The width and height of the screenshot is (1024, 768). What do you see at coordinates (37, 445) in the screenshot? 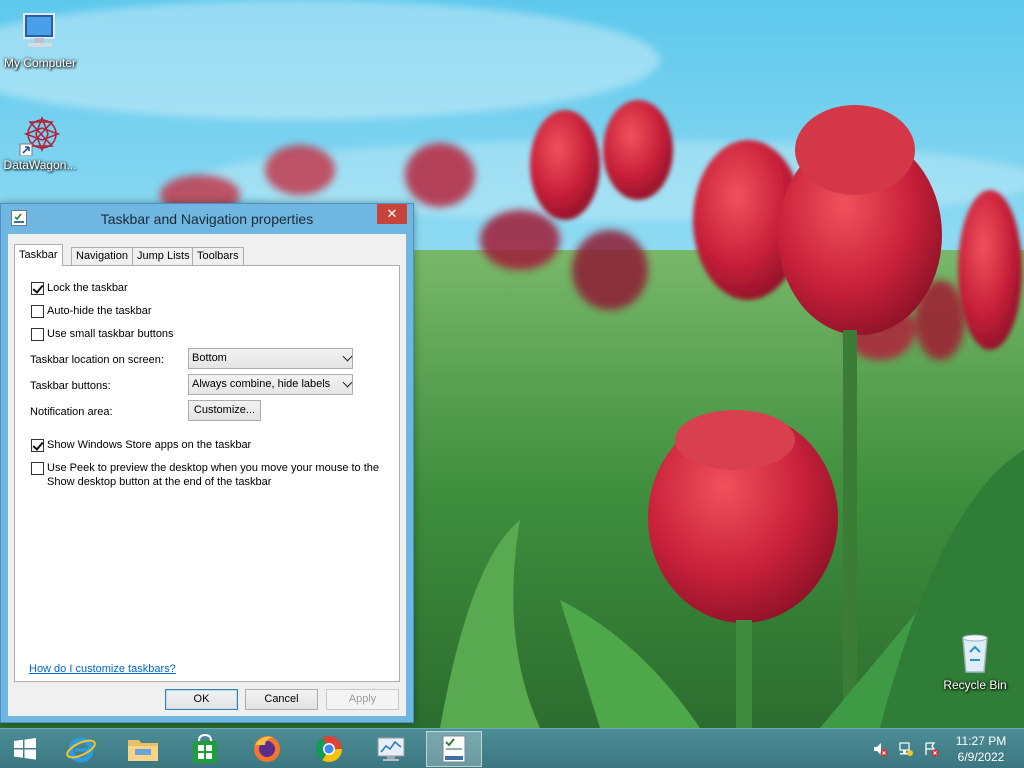
I see `store-apps-checkbox` at bounding box center [37, 445].